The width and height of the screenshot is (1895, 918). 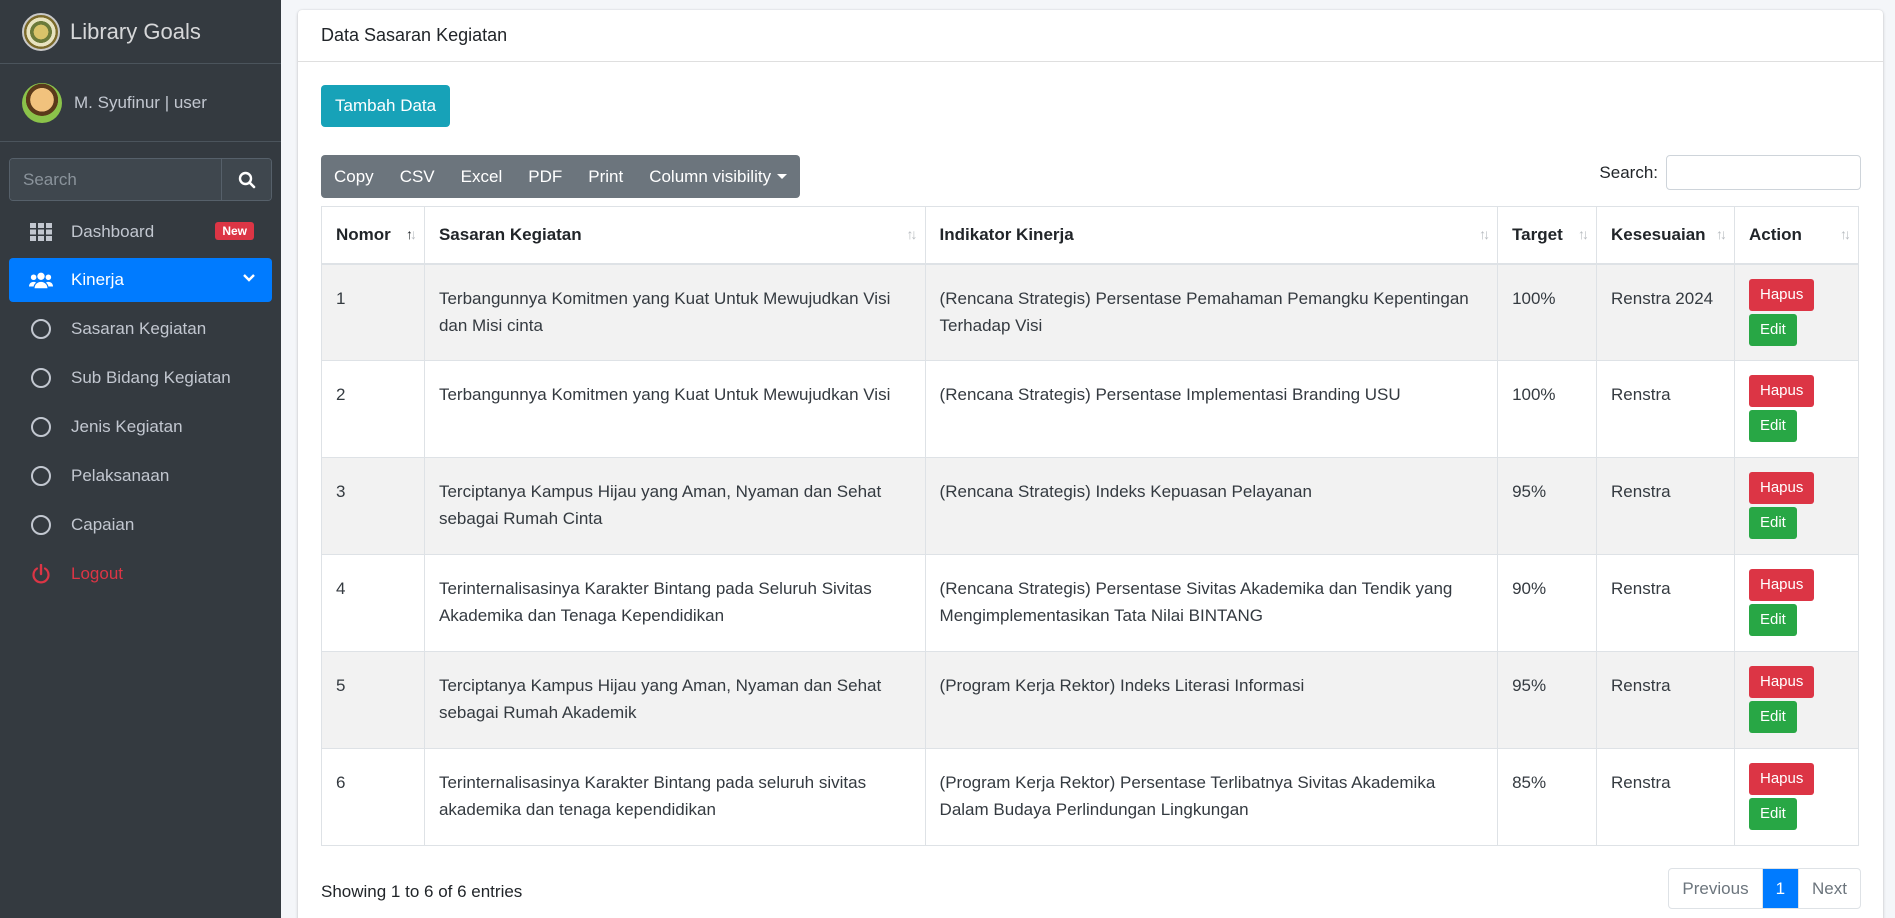 What do you see at coordinates (1547, 603) in the screenshot?
I see `cell-target: 90%` at bounding box center [1547, 603].